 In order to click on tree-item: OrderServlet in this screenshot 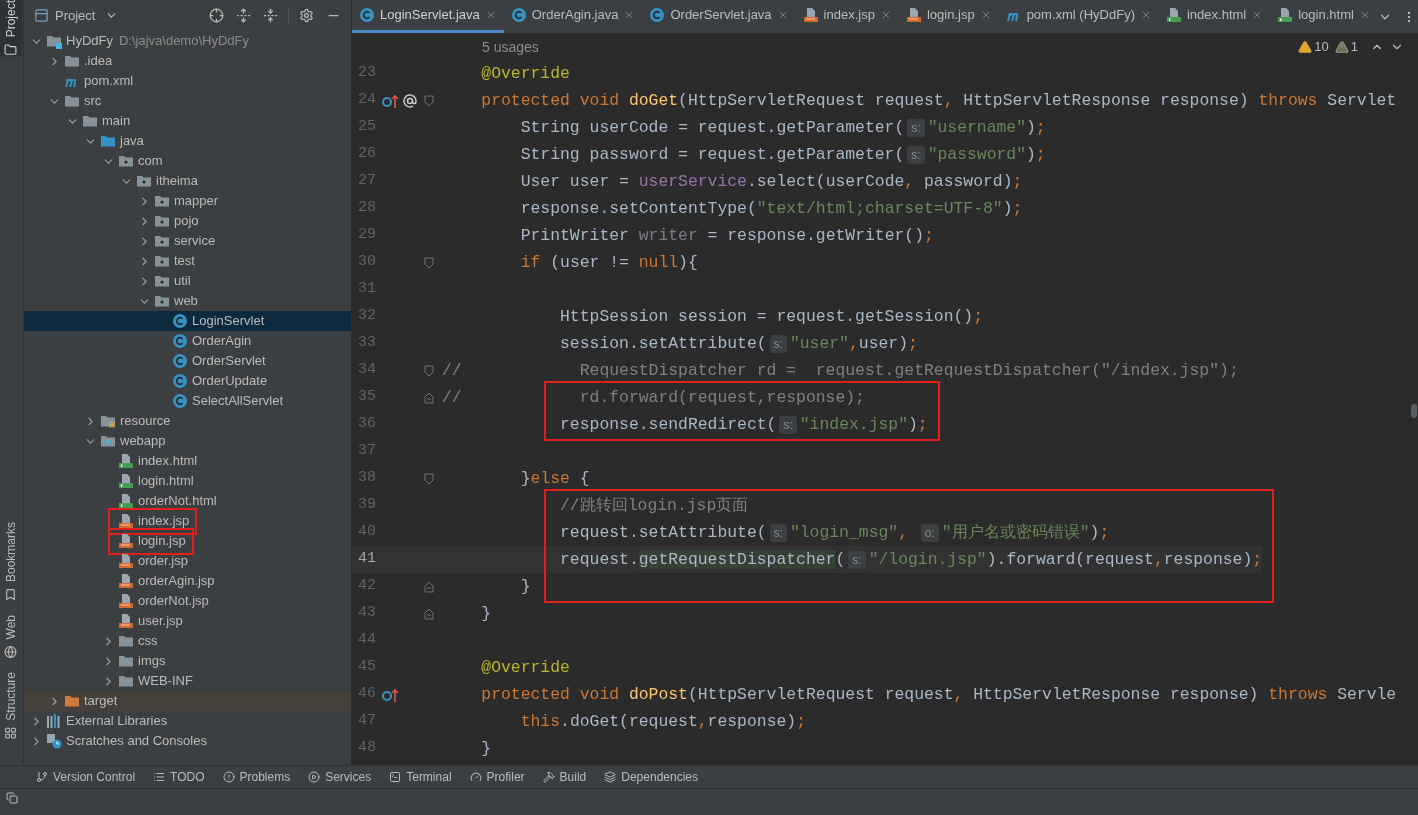, I will do `click(187, 361)`.